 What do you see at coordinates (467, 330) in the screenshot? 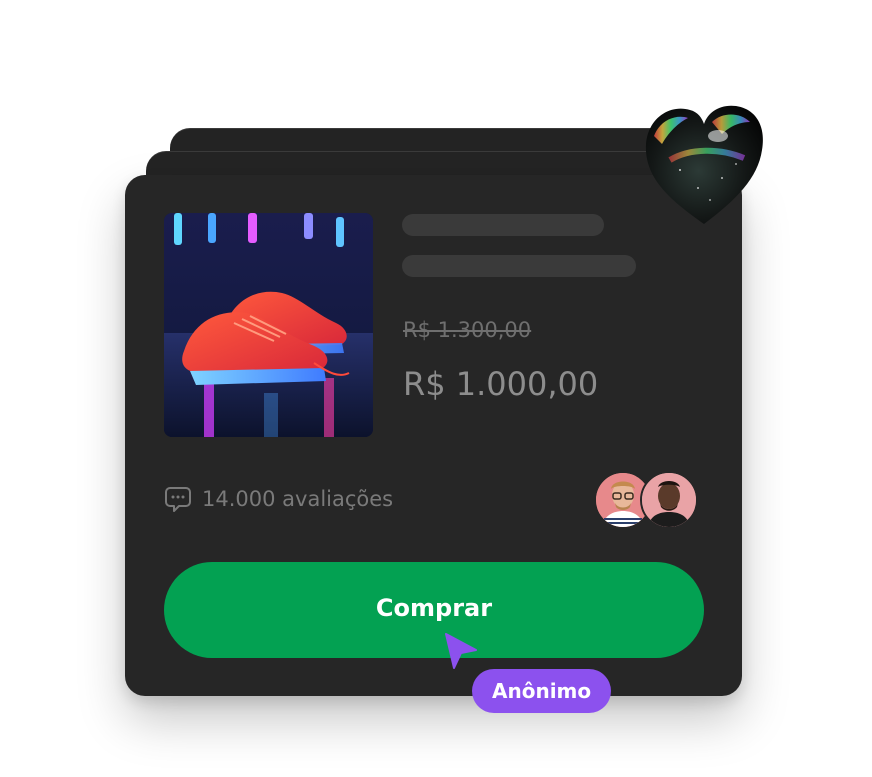
I see `old-price: R$ 1.300,00` at bounding box center [467, 330].